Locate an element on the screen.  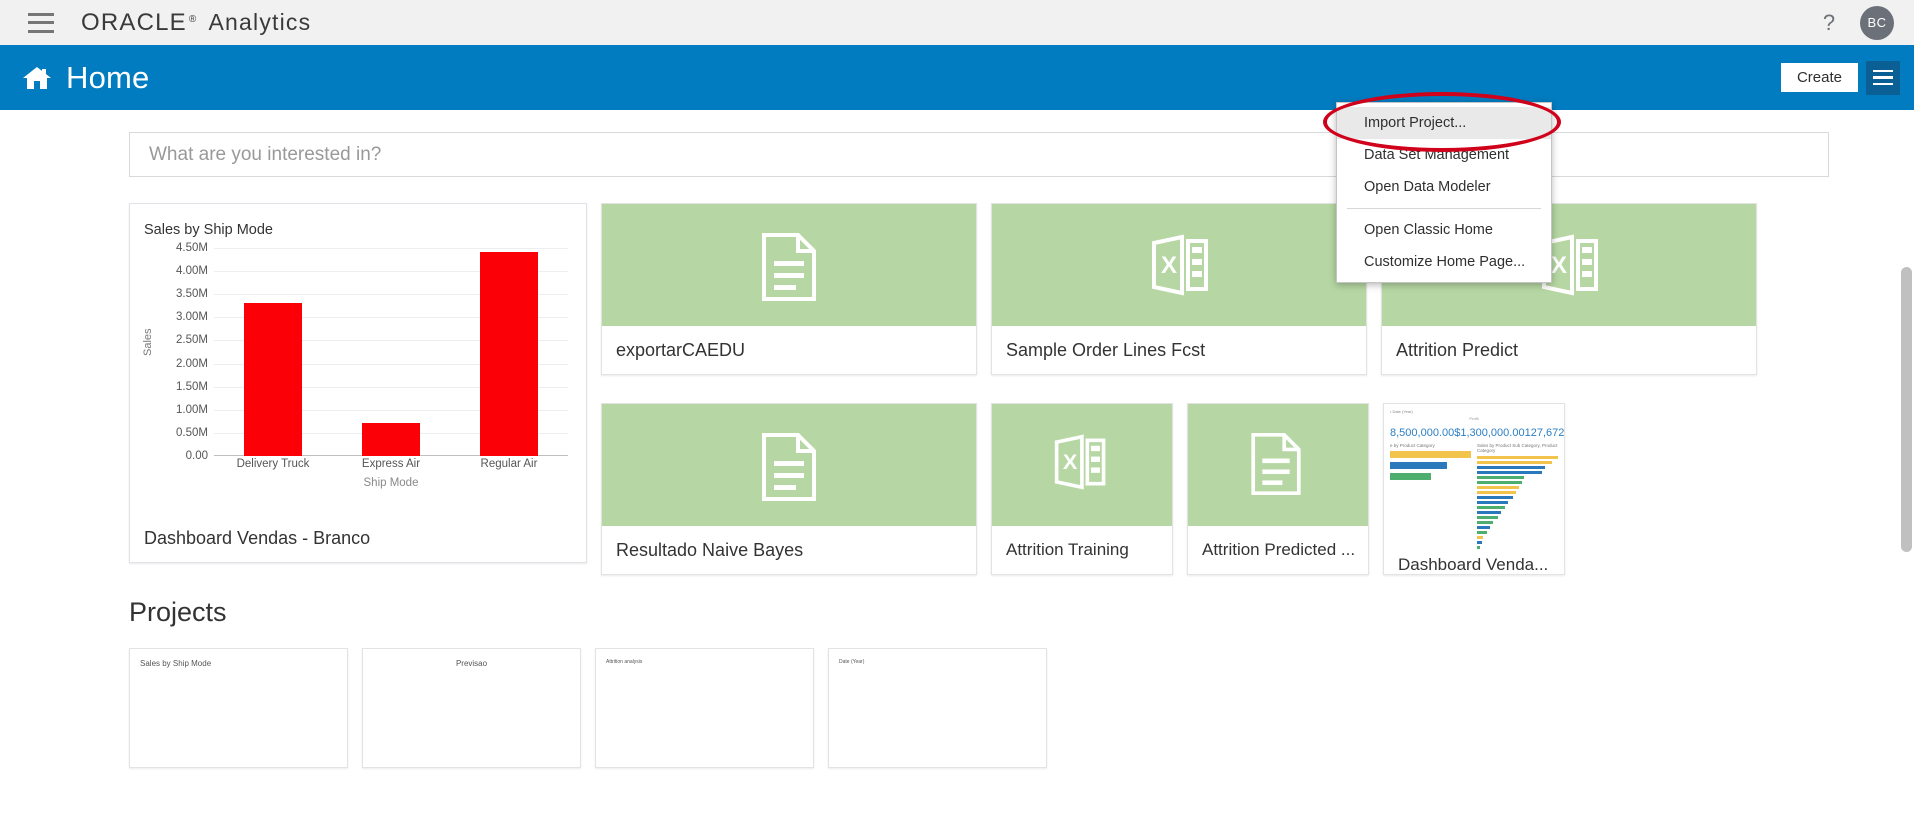
menu-item-open-classic-home: Open Classic Home is located at coordinates (1444, 230).